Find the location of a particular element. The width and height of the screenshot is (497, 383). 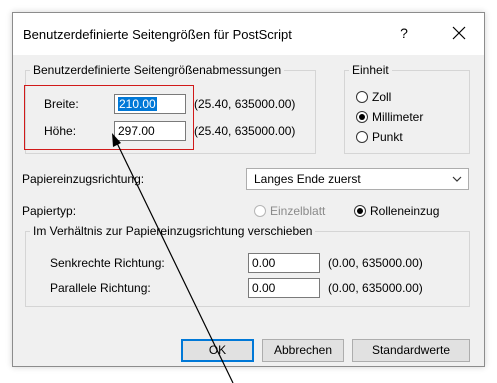

cancel-button: Abbrechen is located at coordinates (303, 350).